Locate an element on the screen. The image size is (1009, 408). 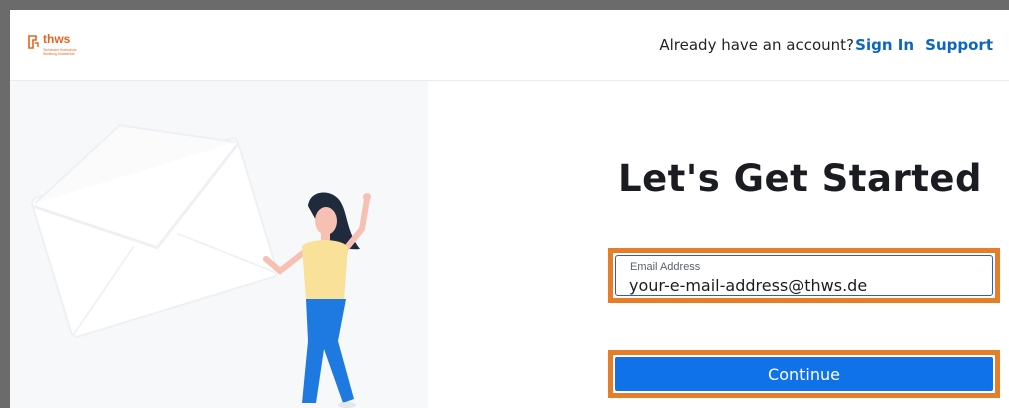
continue-button: Continue is located at coordinates (804, 374).